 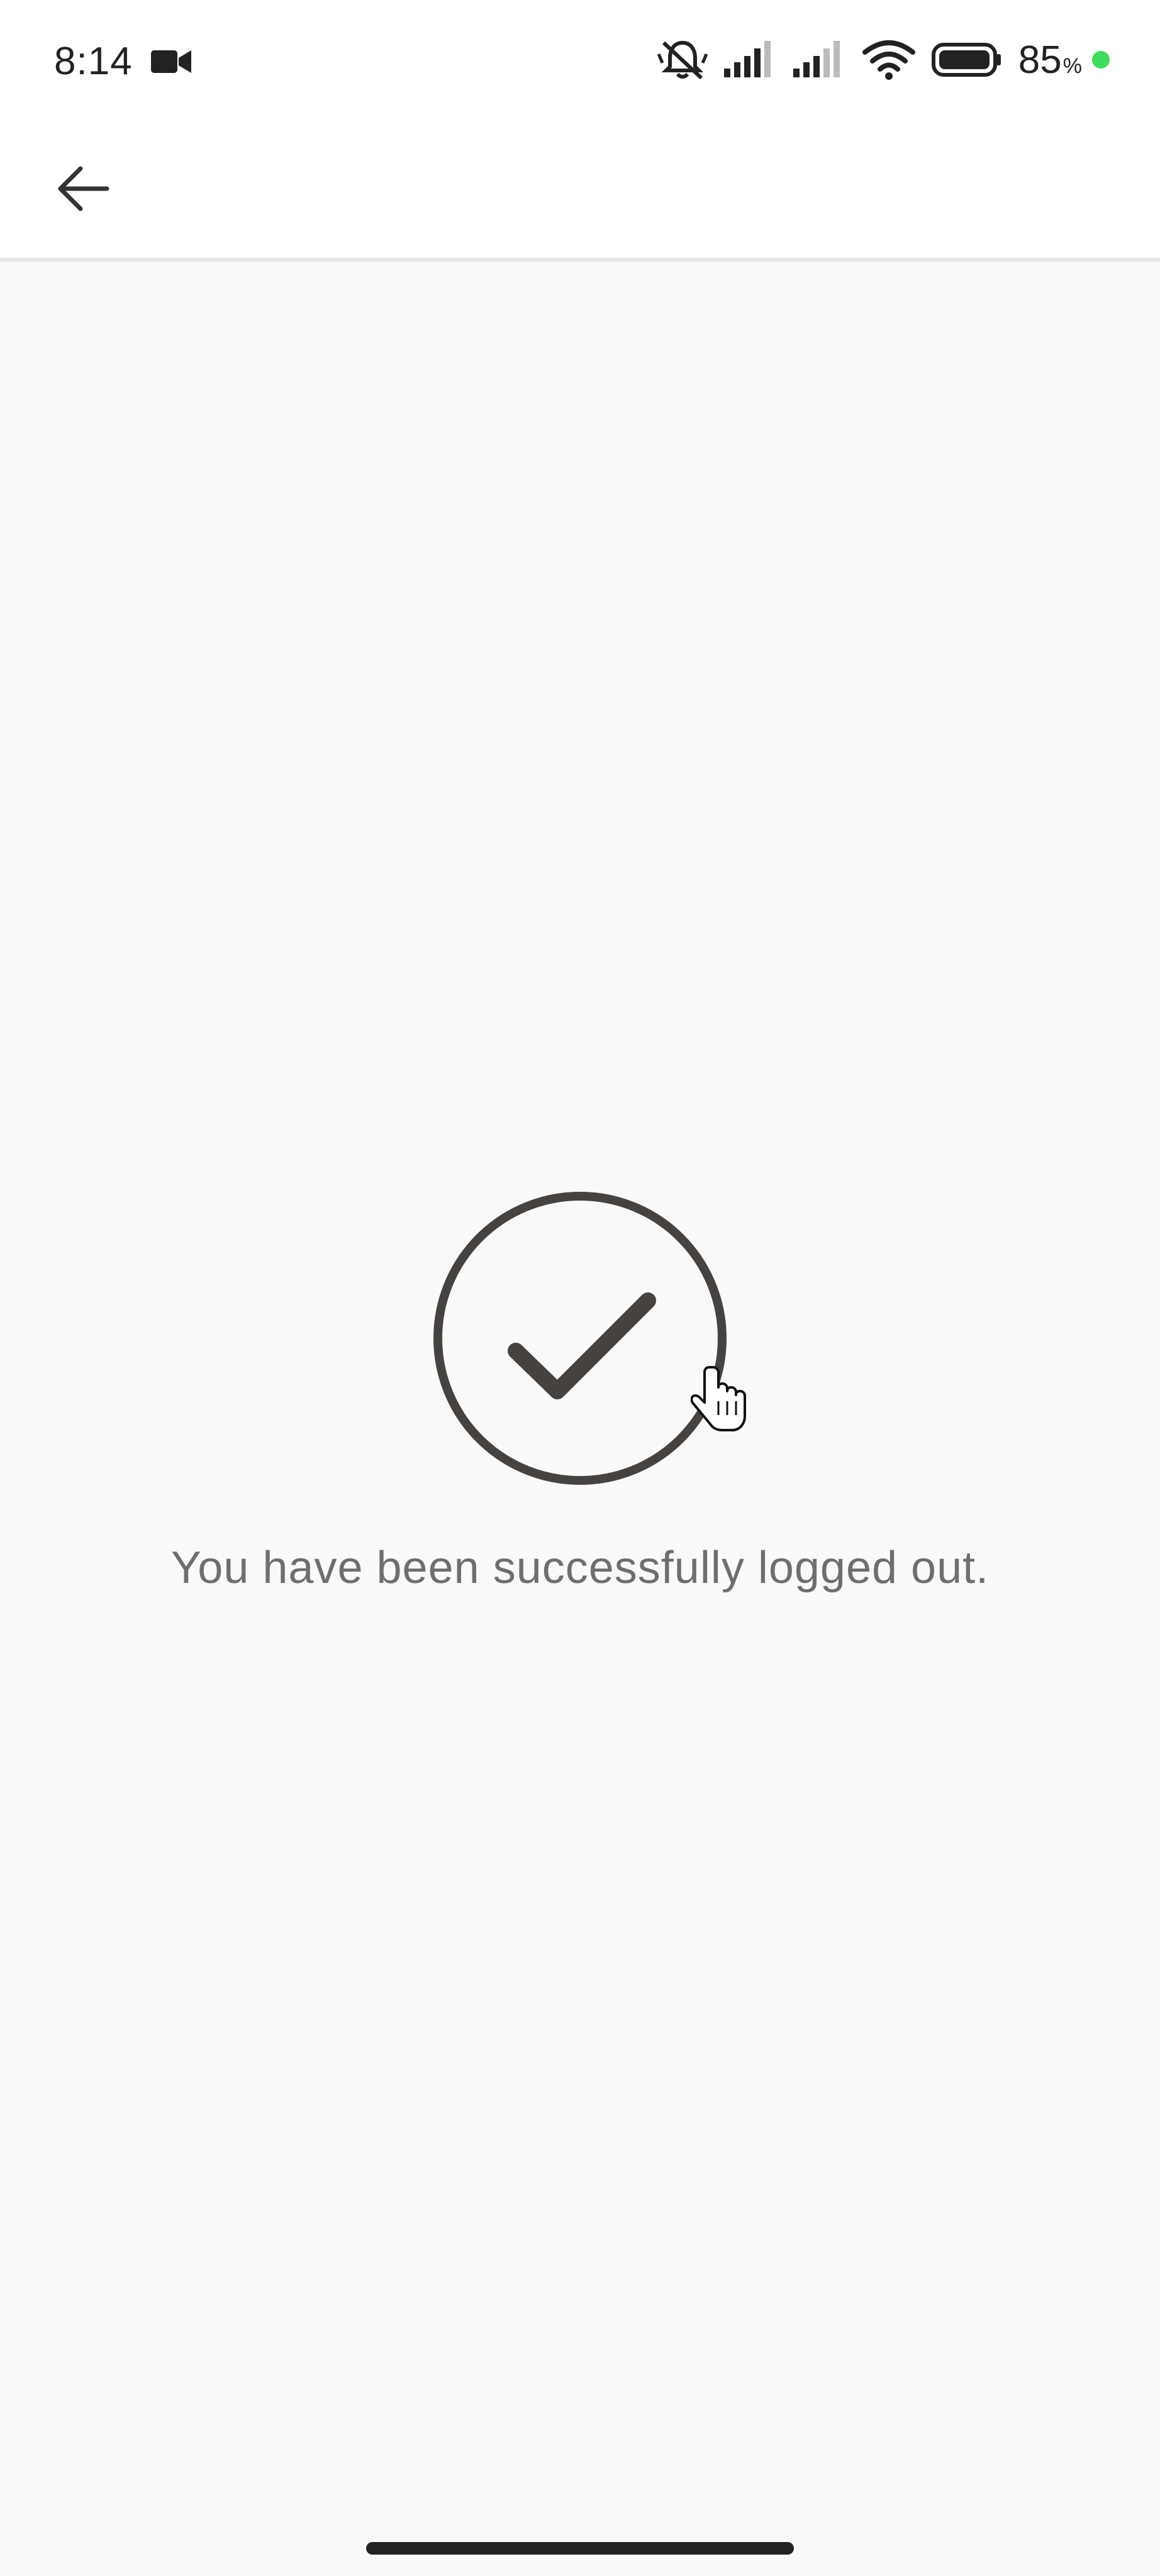 I want to click on wifi-icon, so click(x=889, y=60).